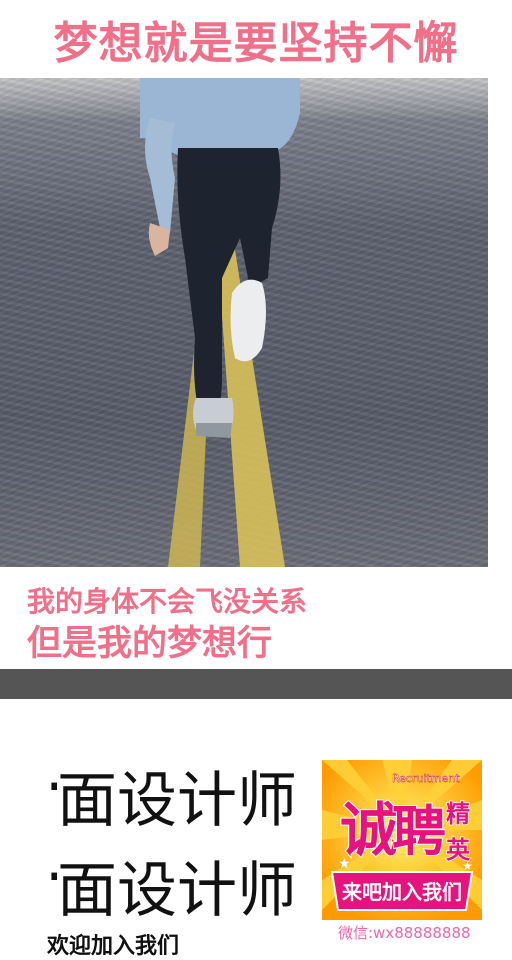 The image size is (512, 960). What do you see at coordinates (248, 320) in the screenshot?
I see `runner-shoe-raised` at bounding box center [248, 320].